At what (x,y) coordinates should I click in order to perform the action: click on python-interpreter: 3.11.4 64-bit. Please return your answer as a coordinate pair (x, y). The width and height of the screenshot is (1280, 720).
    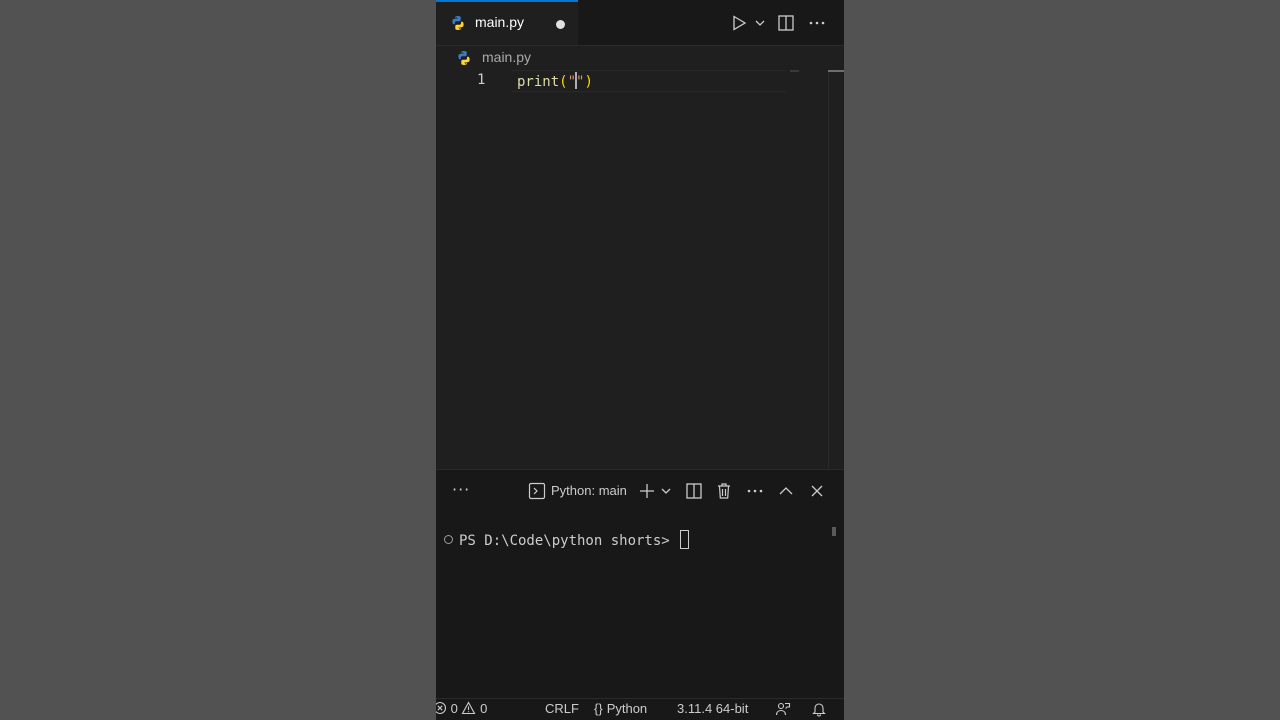
    Looking at the image, I should click on (712, 708).